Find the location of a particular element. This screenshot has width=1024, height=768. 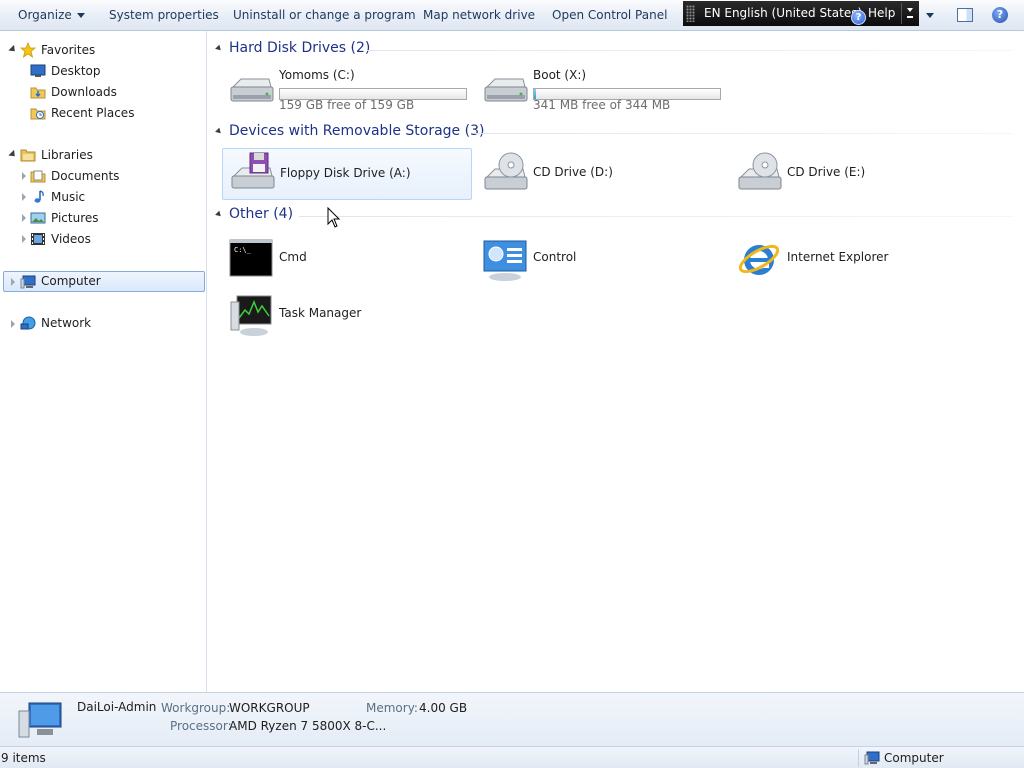

item-internet-explorer: Internet Explorer is located at coordinates (855, 257).